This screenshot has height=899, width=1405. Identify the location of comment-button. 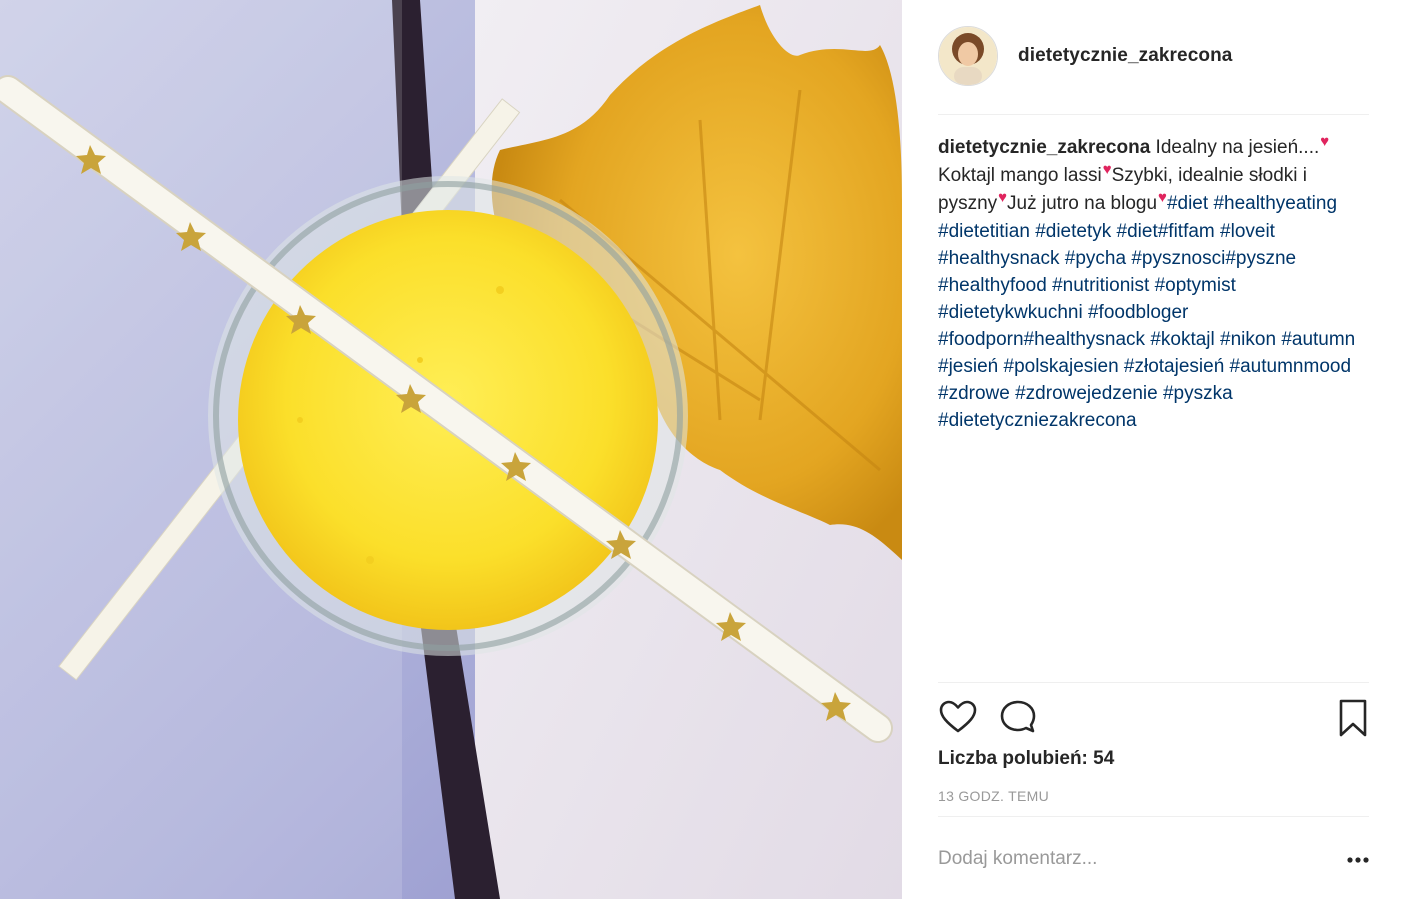
(1018, 718).